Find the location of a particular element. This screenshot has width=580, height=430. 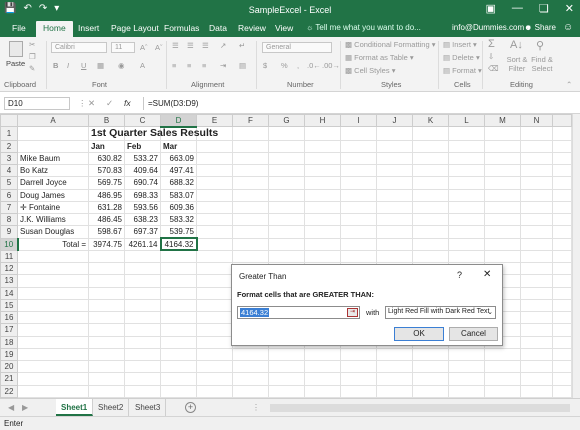

column-header-c: C is located at coordinates (142, 120).